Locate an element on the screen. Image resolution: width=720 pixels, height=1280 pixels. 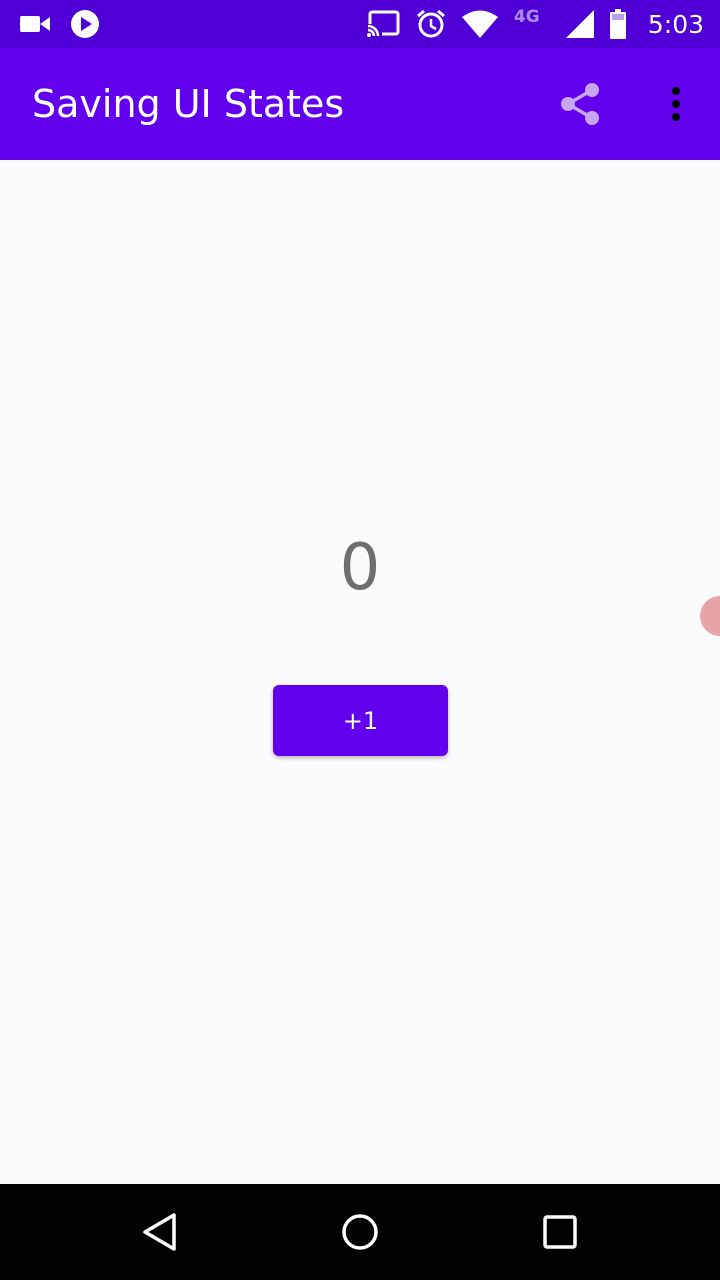
touch-indicator is located at coordinates (710, 616).